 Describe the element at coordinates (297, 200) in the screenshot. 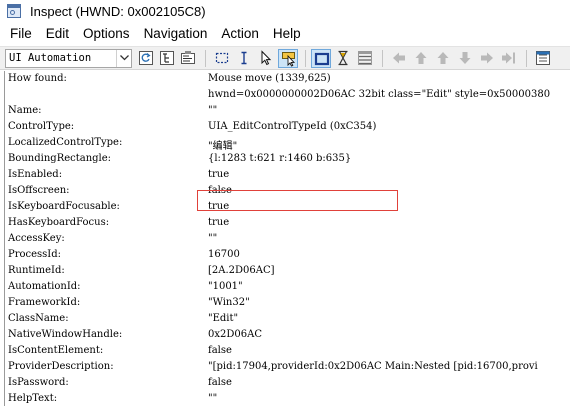

I see `control-type-highlight-box` at that location.